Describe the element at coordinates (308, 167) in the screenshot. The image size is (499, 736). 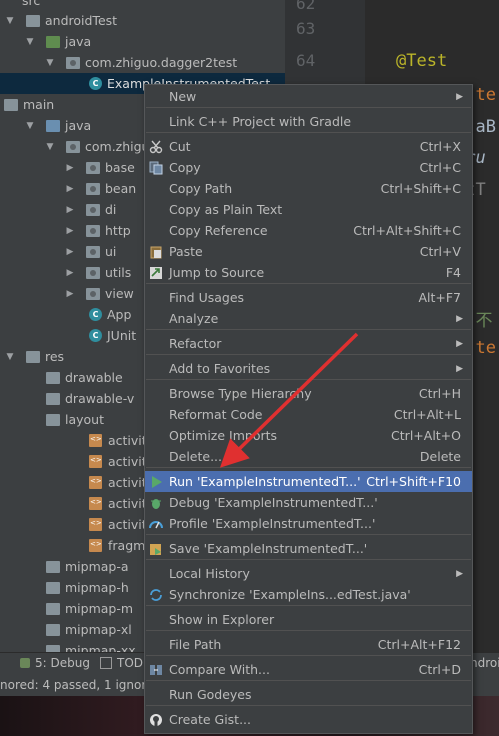
I see `menu-item-copy: Copy Ctrl+C` at that location.